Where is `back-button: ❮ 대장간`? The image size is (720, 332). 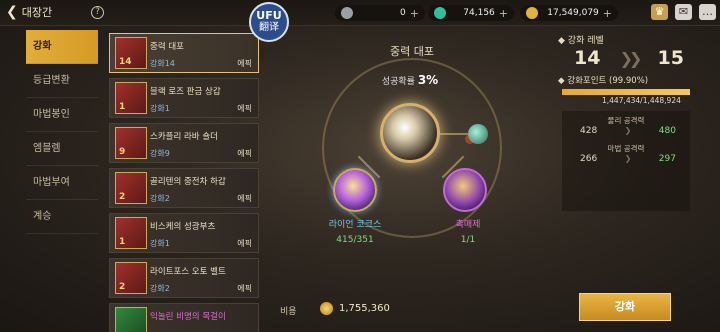 back-button: ❮ 대장간 is located at coordinates (29, 12).